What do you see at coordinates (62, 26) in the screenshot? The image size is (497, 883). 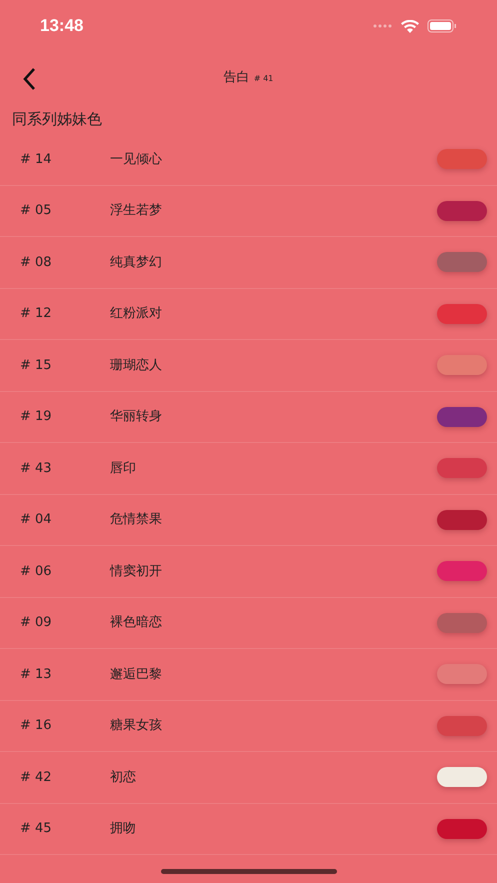 I see `status-time: 13:48` at bounding box center [62, 26].